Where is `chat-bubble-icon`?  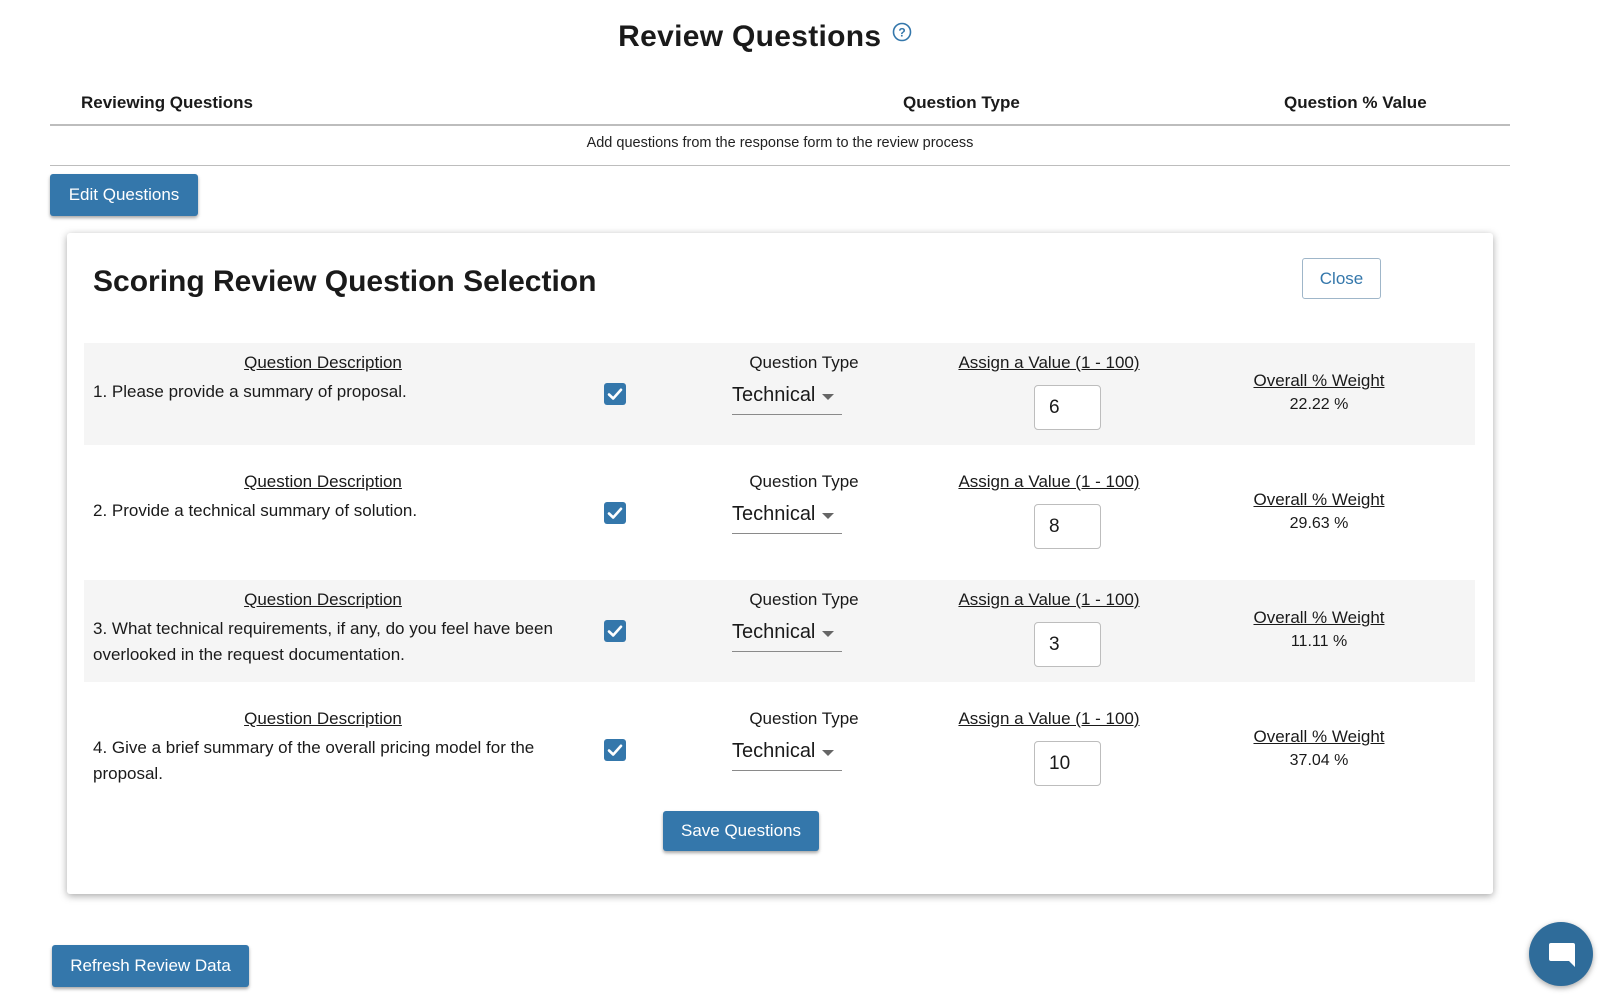
chat-bubble-icon is located at coordinates (1562, 955).